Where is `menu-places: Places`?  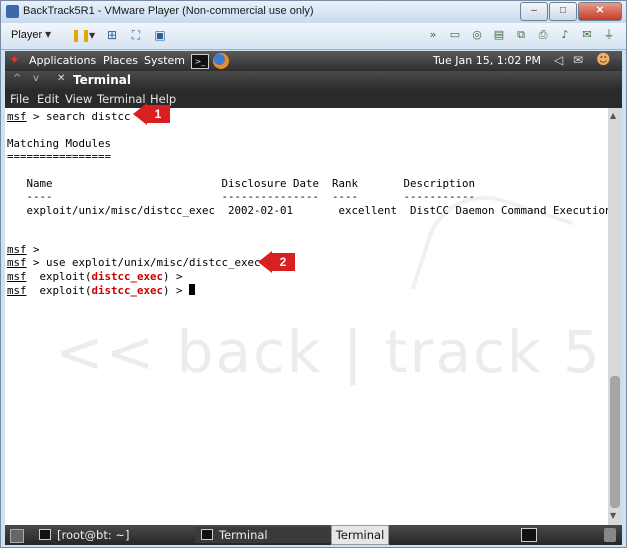
menu-places: Places is located at coordinates (120, 60).